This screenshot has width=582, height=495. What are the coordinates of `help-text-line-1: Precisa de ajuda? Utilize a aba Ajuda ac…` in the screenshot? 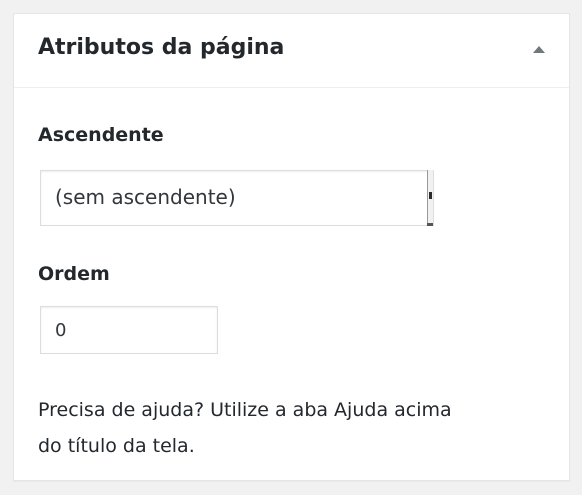 It's located at (245, 410).